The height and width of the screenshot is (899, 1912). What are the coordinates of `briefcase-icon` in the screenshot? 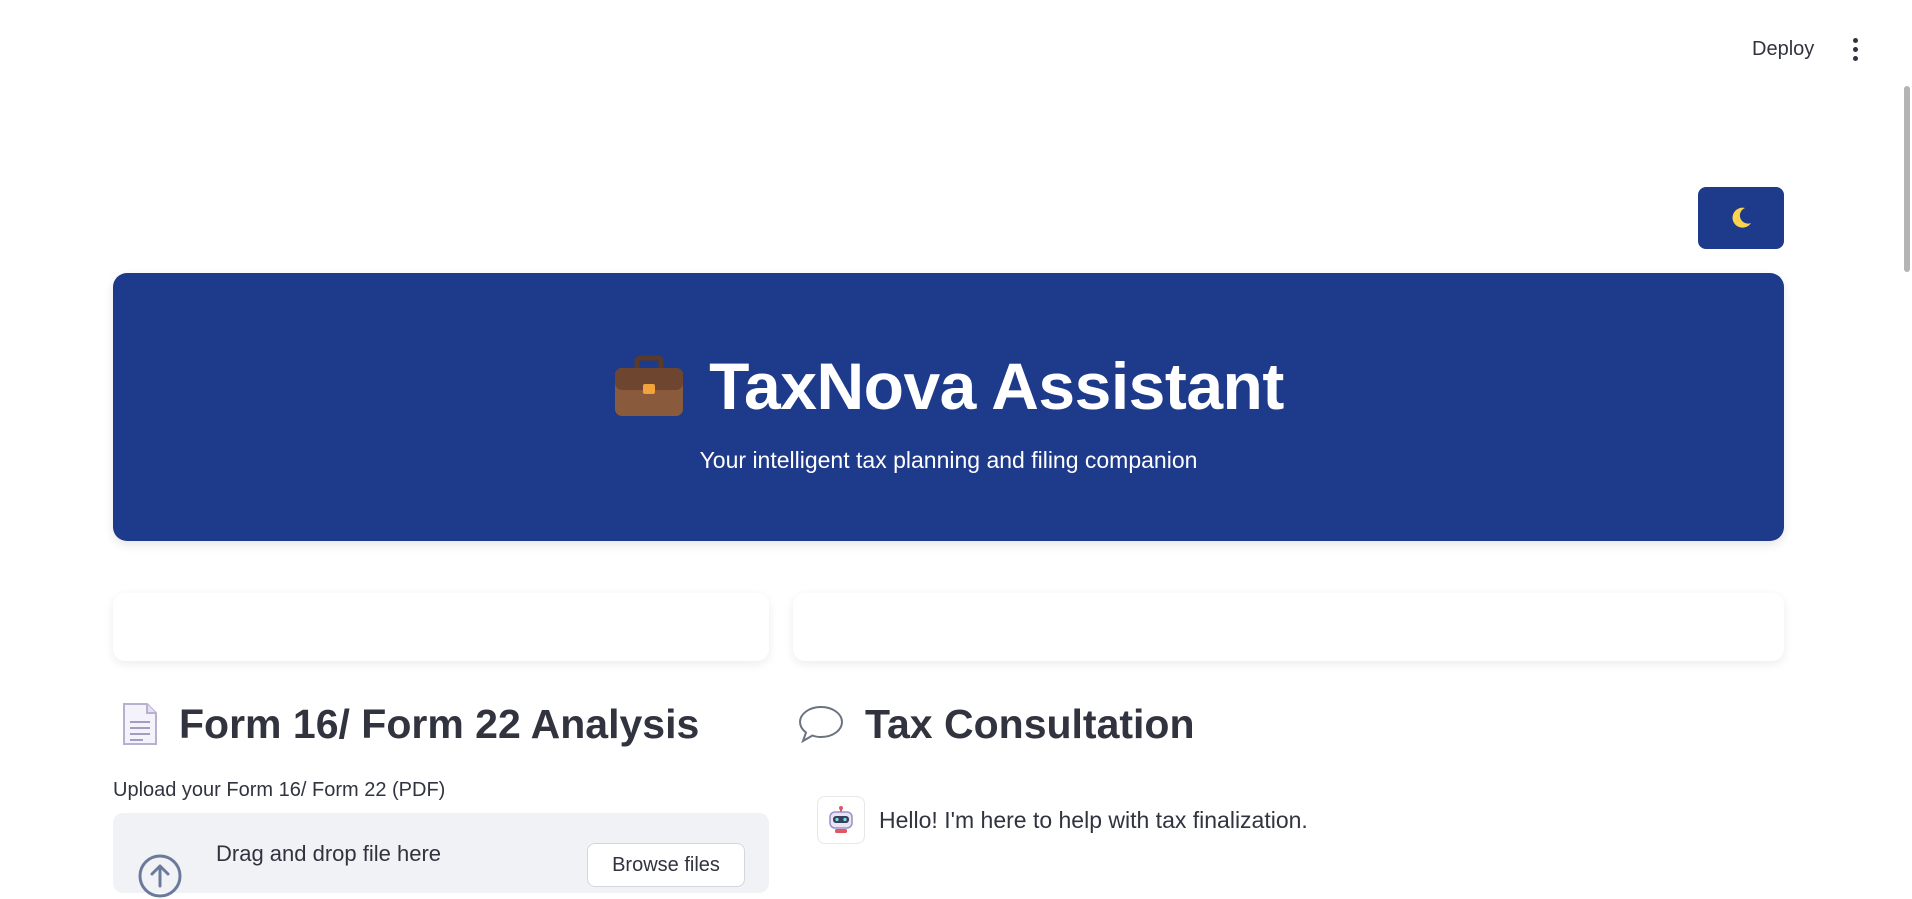 It's located at (649, 385).